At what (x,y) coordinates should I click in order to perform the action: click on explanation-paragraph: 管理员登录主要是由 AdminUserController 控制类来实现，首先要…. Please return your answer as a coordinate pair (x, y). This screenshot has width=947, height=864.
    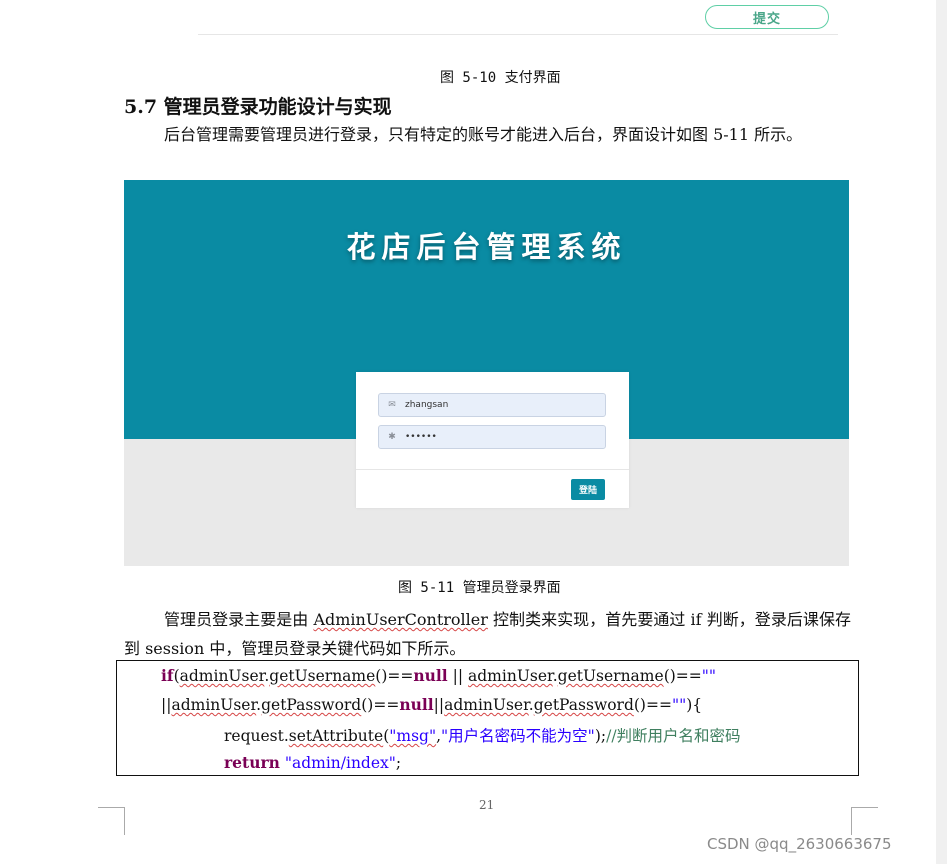
    Looking at the image, I should click on (487, 634).